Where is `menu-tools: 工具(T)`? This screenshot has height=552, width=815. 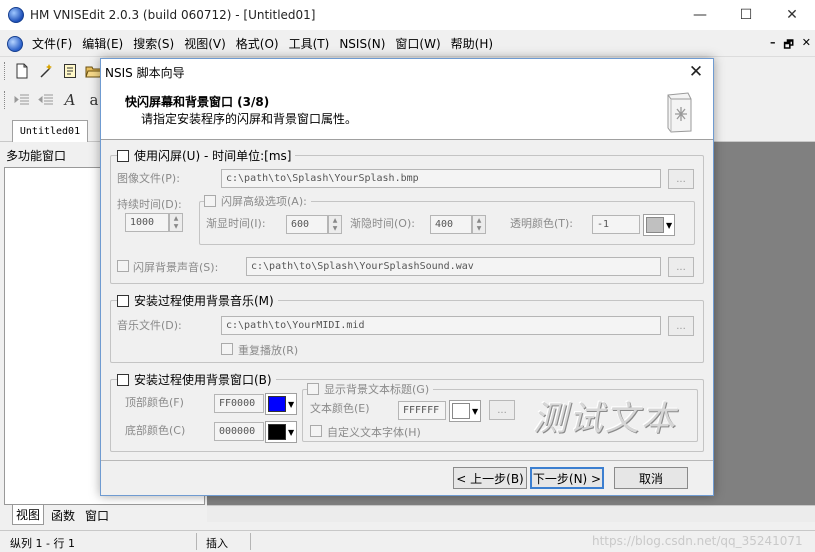
menu-tools: 工具(T) is located at coordinates (309, 43).